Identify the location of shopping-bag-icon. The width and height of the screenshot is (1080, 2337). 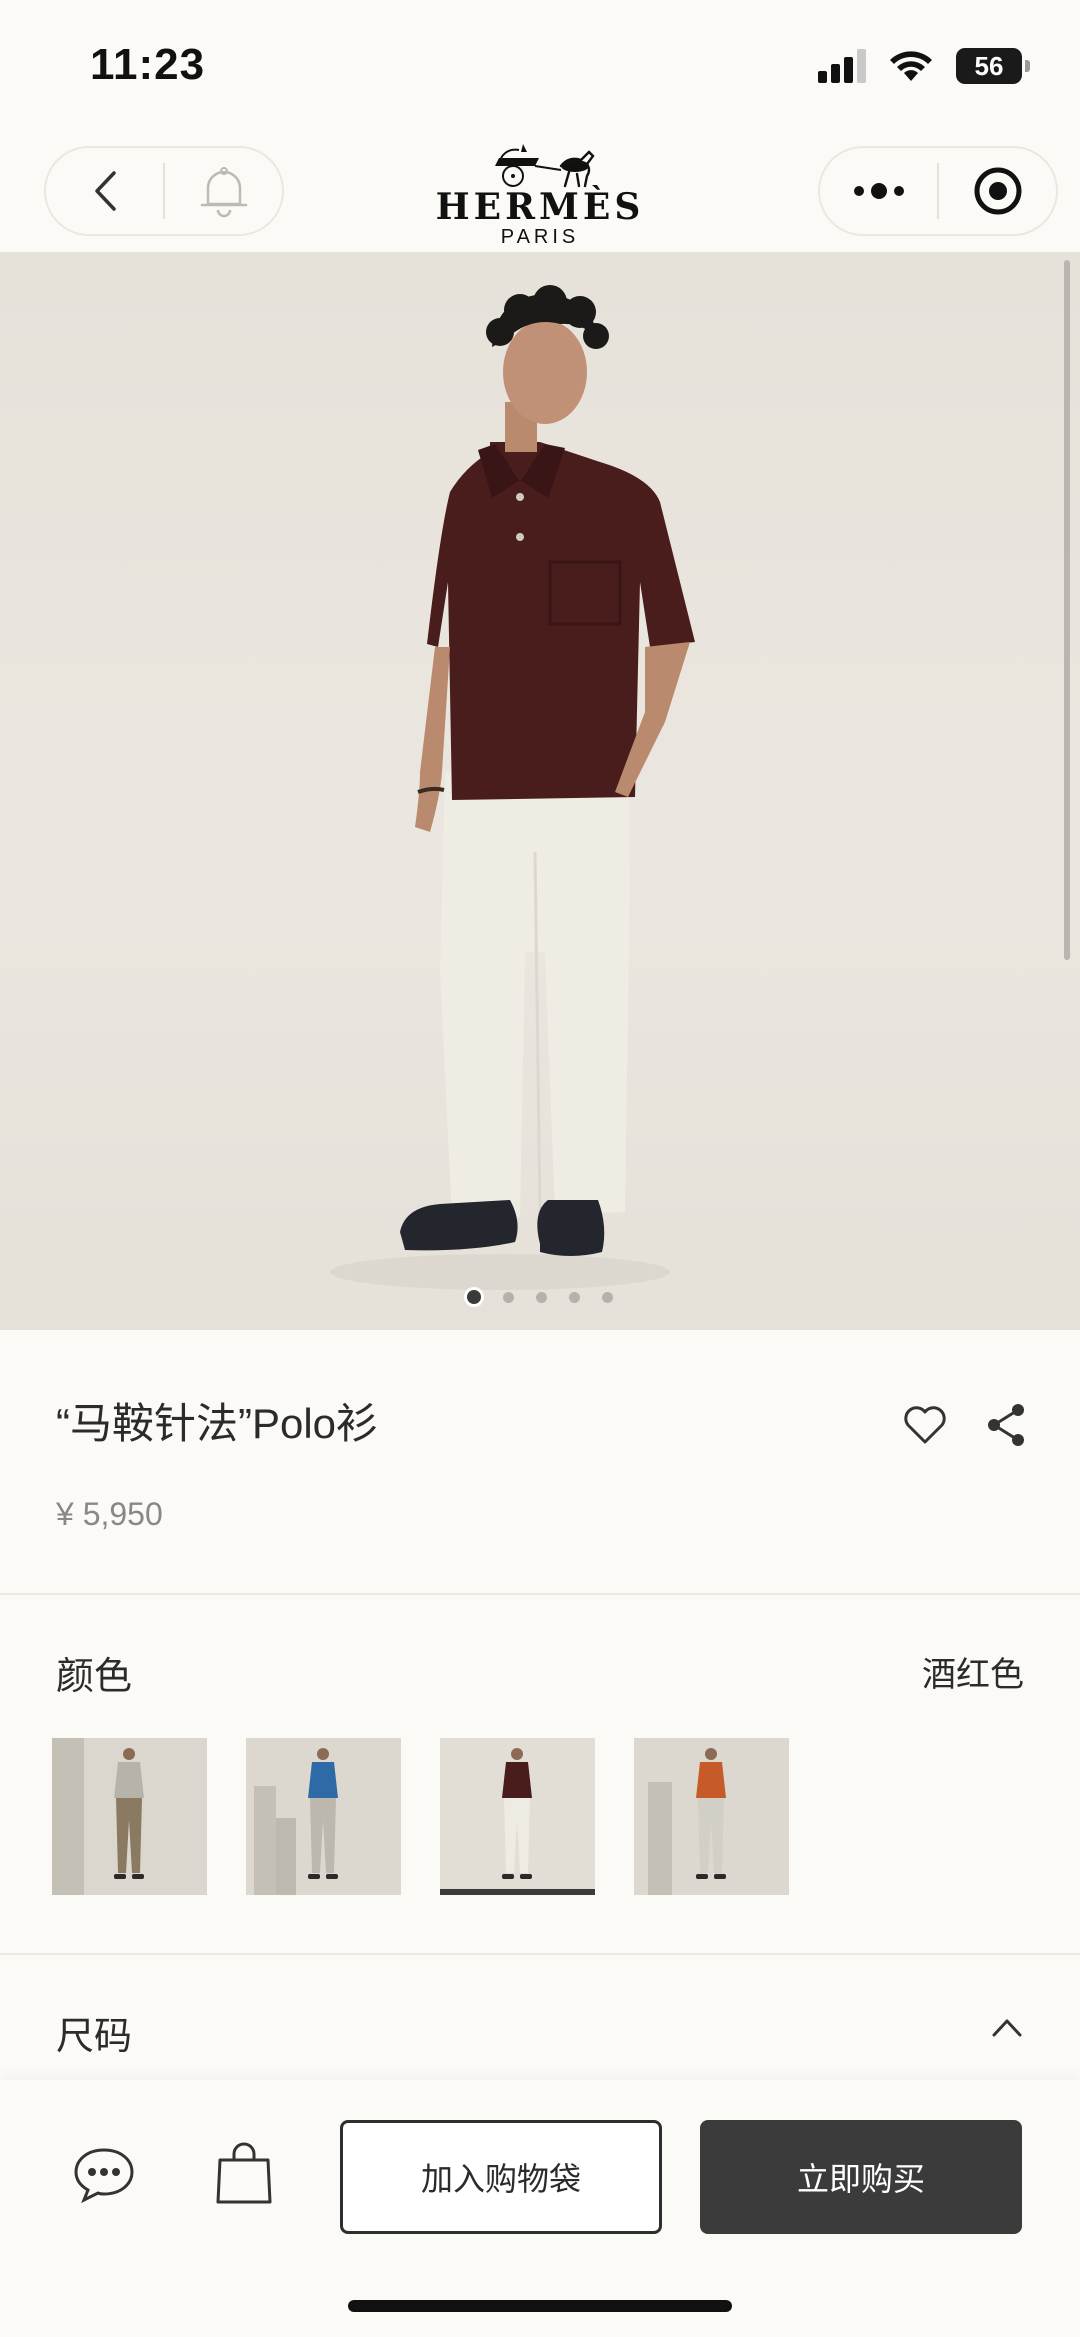
(244, 2173).